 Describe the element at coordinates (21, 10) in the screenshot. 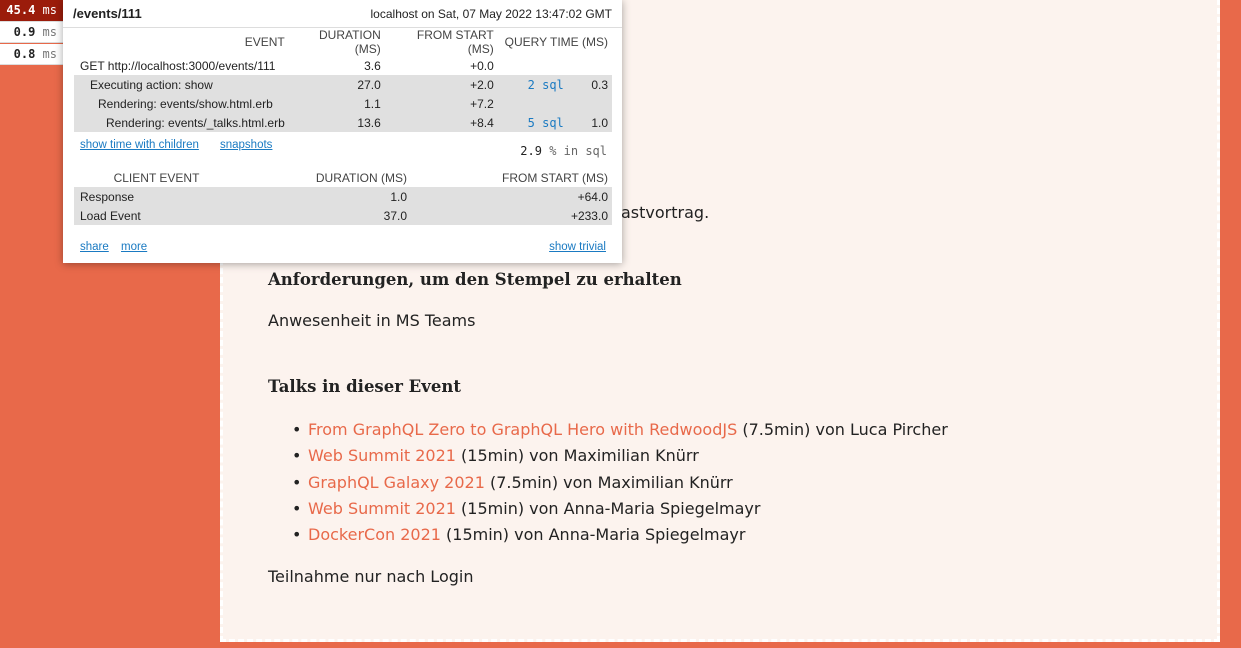

I see `badge-value: 45.4` at that location.